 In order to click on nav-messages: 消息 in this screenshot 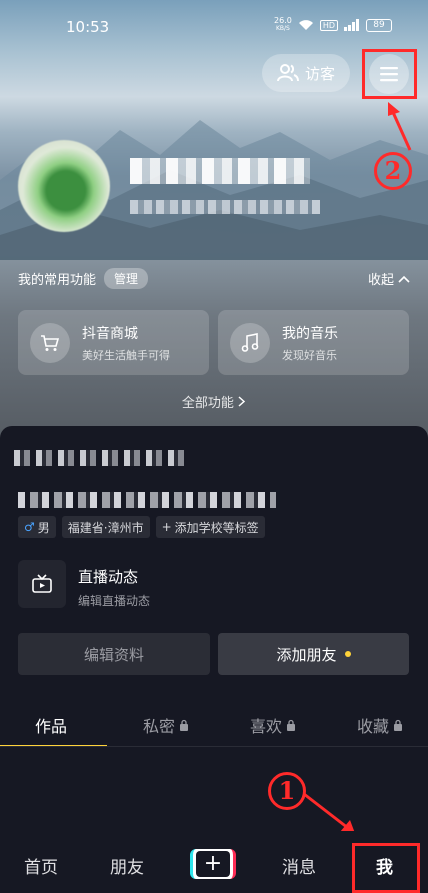, I will do `click(299, 865)`.